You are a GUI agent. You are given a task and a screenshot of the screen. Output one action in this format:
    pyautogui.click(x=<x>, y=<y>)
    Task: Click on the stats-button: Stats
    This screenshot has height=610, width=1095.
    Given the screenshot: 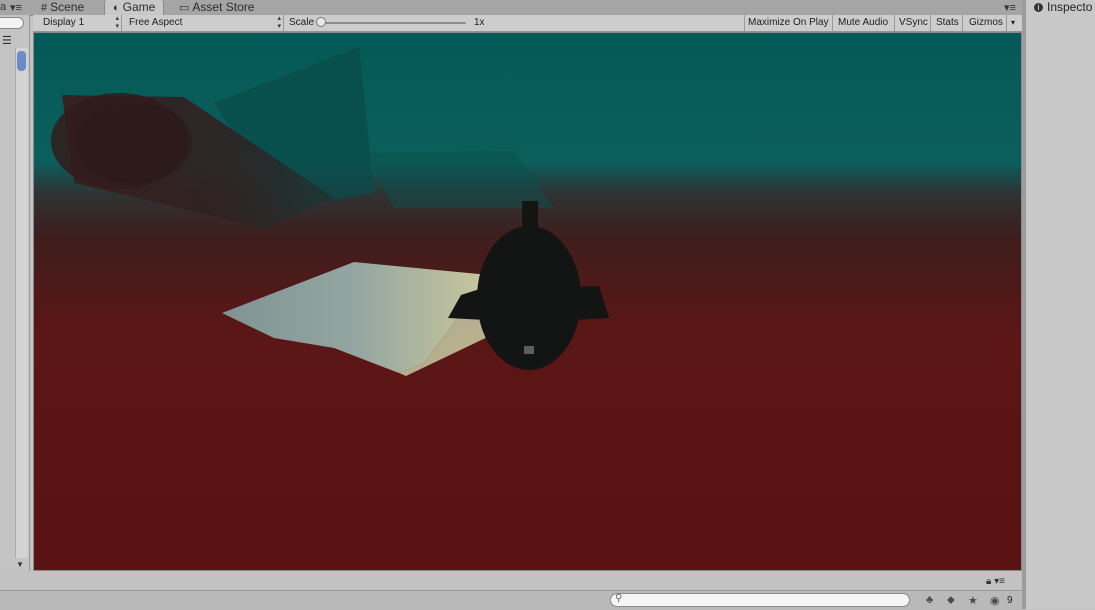 What is the action you would take?
    pyautogui.click(x=947, y=23)
    